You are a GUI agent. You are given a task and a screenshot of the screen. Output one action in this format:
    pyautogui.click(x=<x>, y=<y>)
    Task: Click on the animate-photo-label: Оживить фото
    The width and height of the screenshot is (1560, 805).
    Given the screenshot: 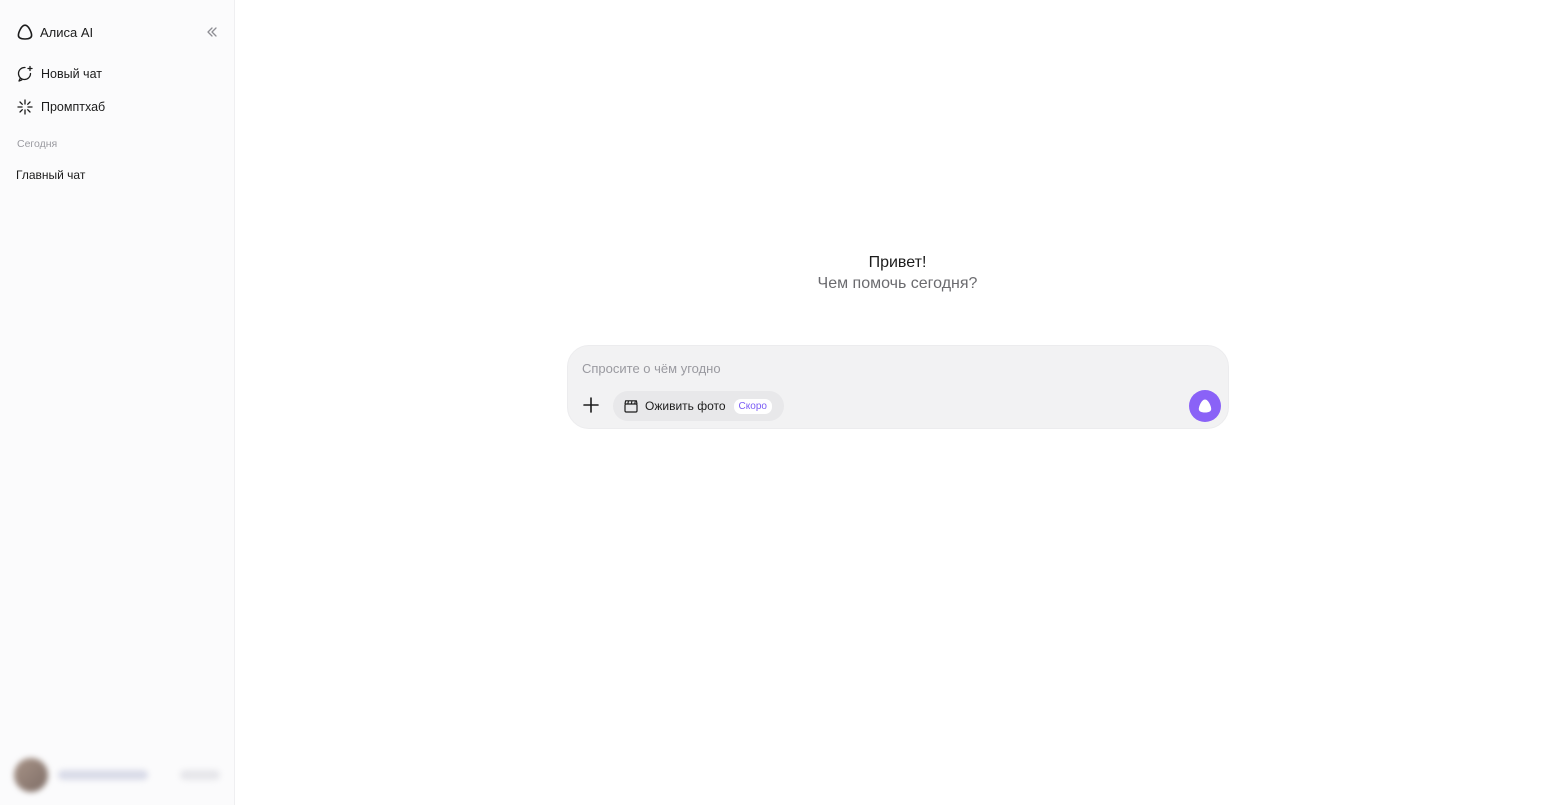 What is the action you would take?
    pyautogui.click(x=685, y=406)
    